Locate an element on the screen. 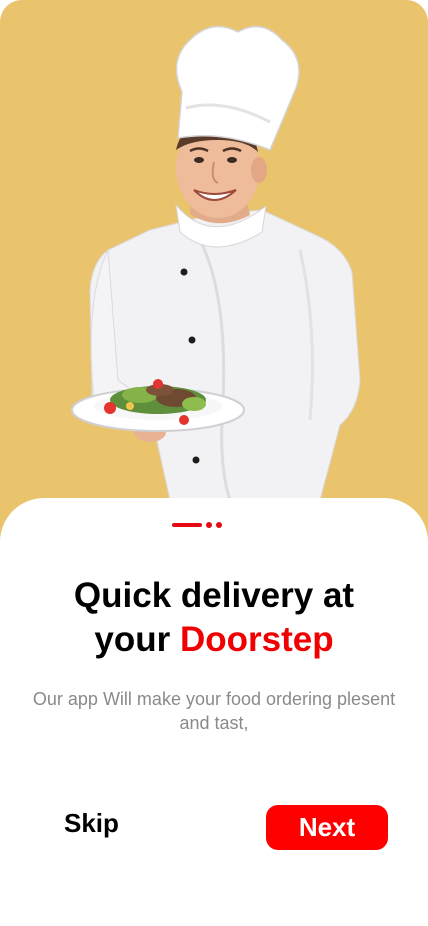 The image size is (428, 926). page-indicator is located at coordinates (197, 525).